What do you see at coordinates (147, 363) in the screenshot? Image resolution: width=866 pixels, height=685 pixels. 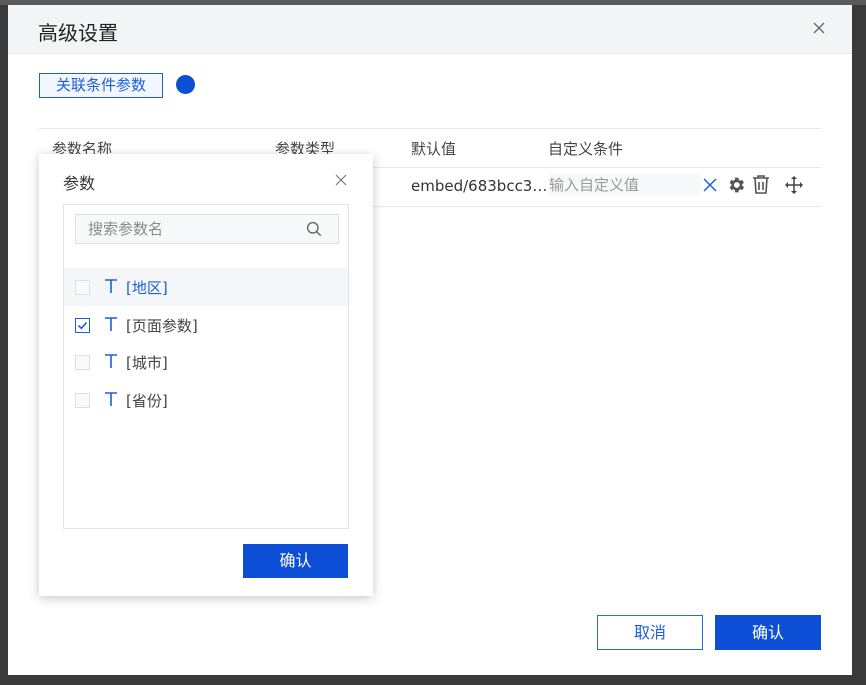 I see `list-item-label: [城市]` at bounding box center [147, 363].